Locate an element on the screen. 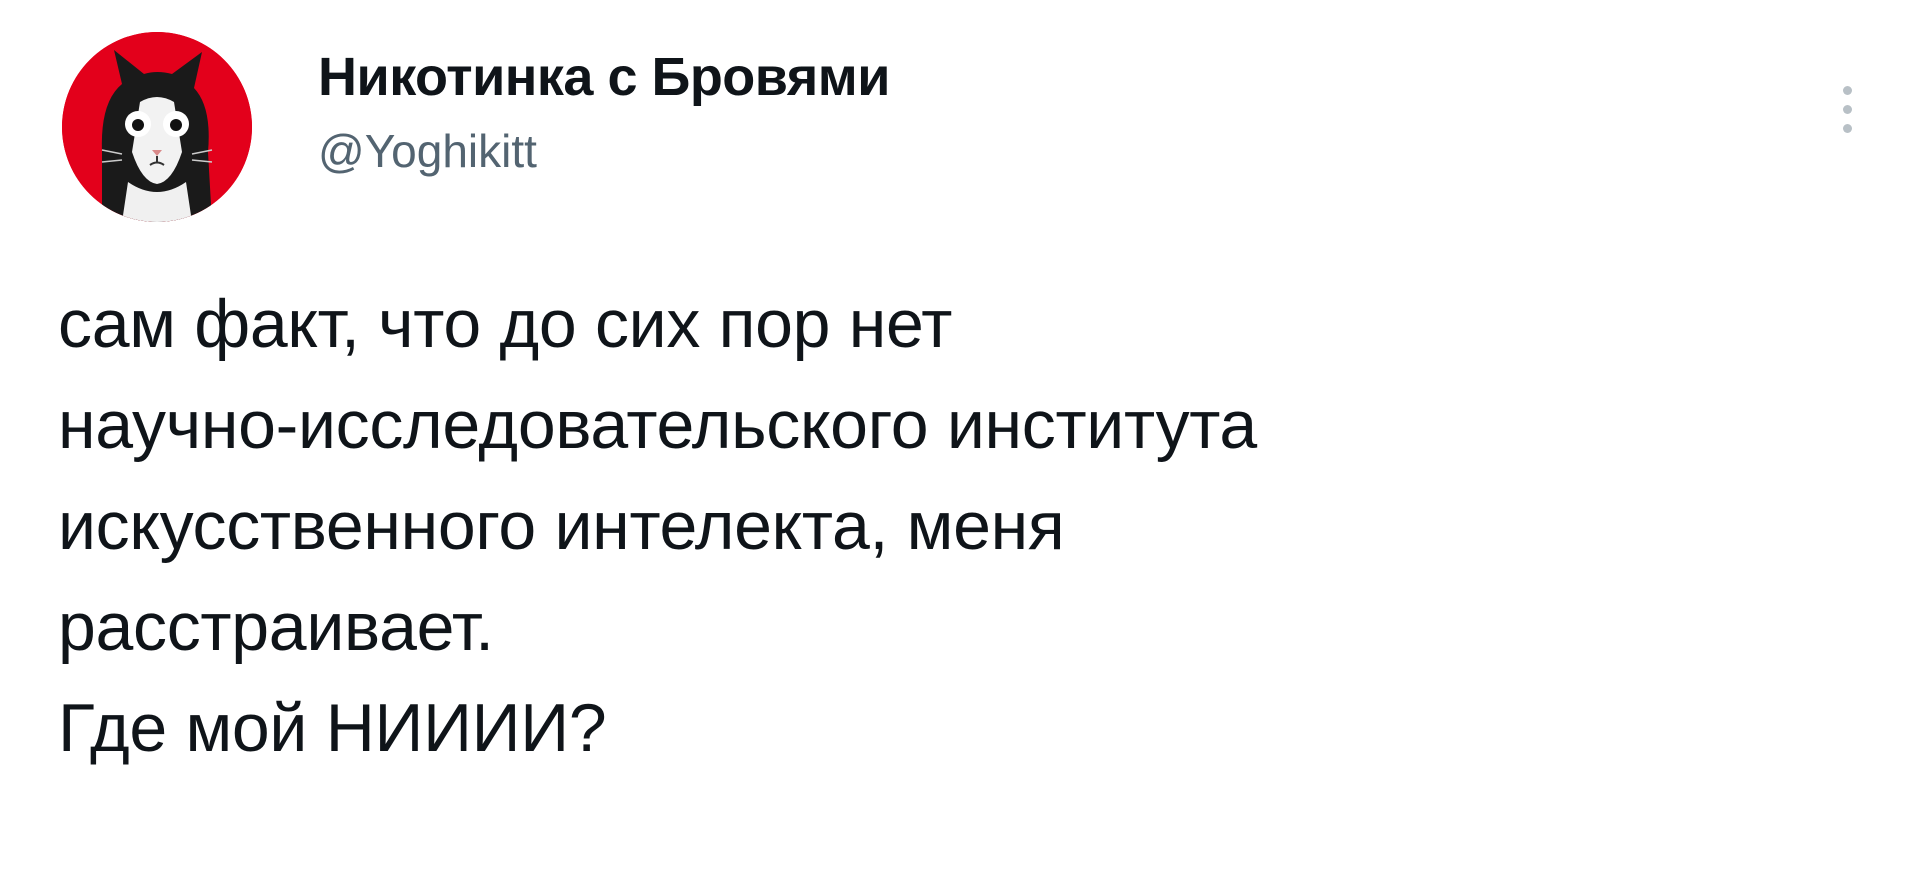  cat-avatar-icon is located at coordinates (157, 127).